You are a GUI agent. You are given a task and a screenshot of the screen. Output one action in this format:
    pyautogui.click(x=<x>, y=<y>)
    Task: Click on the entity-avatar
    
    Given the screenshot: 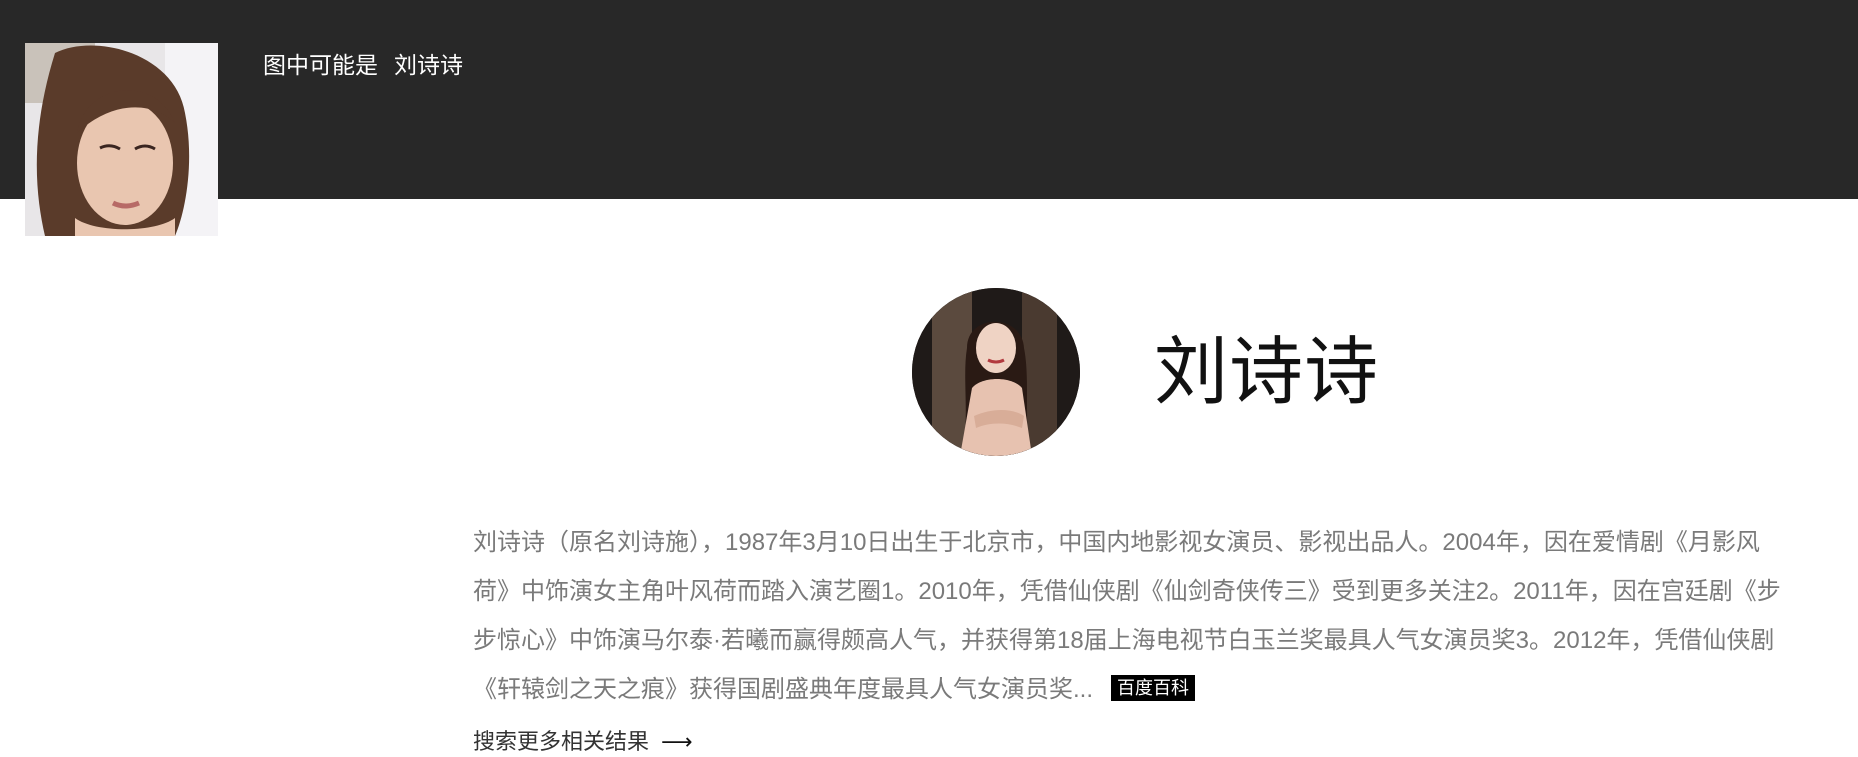 What is the action you would take?
    pyautogui.click(x=996, y=372)
    